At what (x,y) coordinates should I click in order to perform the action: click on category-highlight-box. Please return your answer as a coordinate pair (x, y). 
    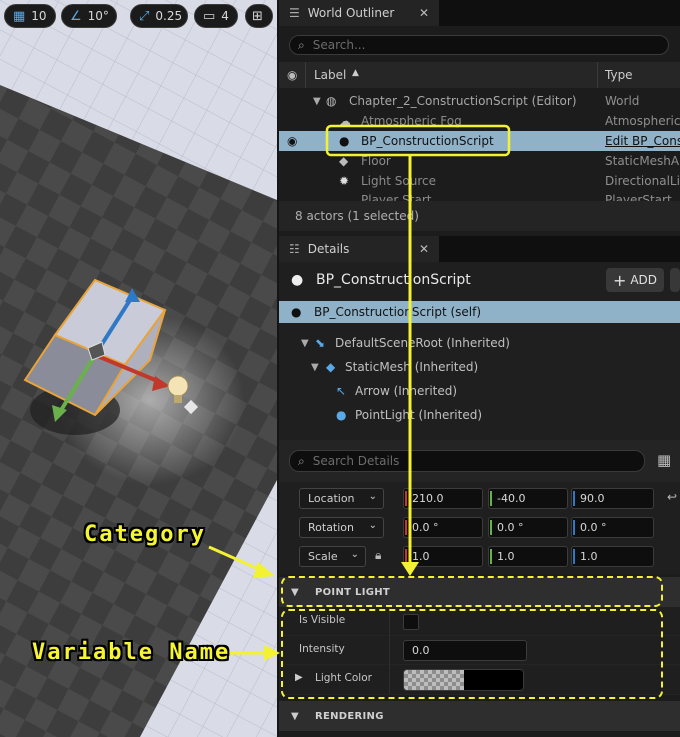
    Looking at the image, I should click on (472, 591).